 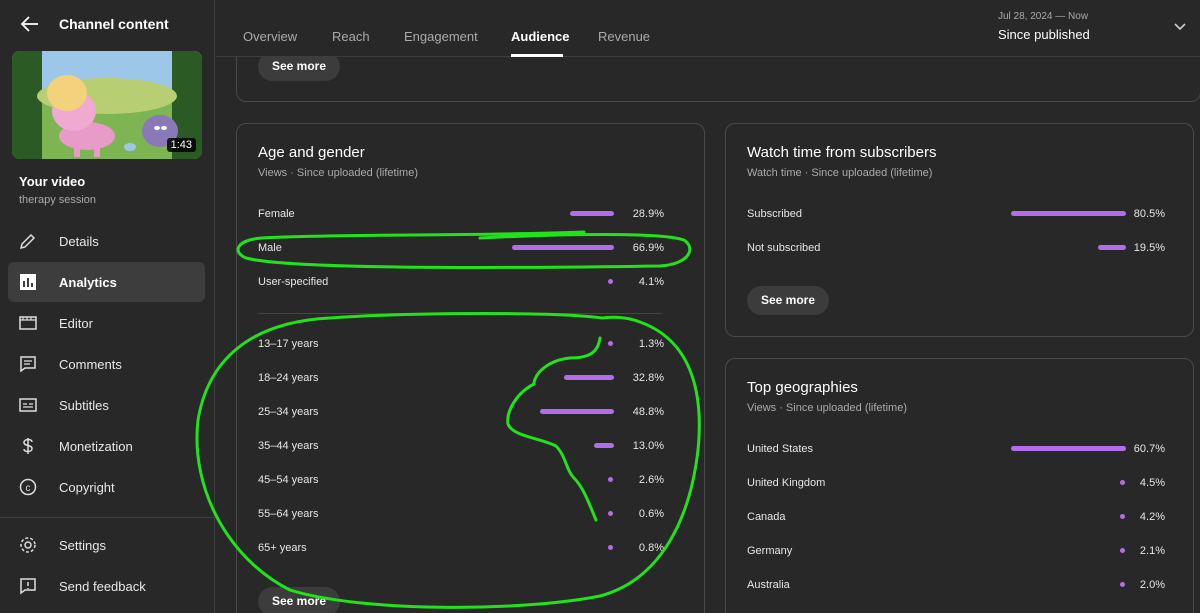 I want to click on active-tab-indicator, so click(x=537, y=55).